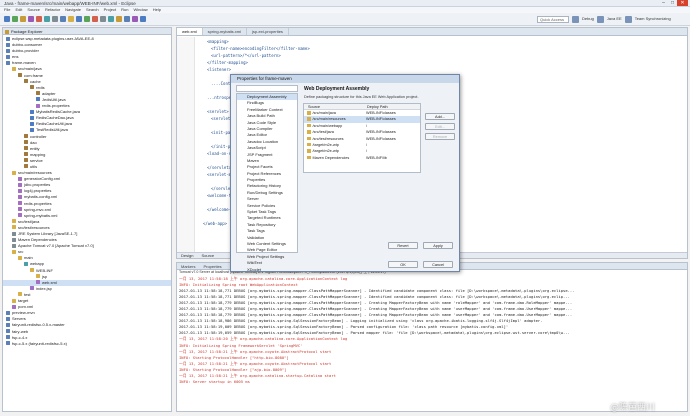  I want to click on editor-tab: spring-mybatis.xml, so click(225, 31).